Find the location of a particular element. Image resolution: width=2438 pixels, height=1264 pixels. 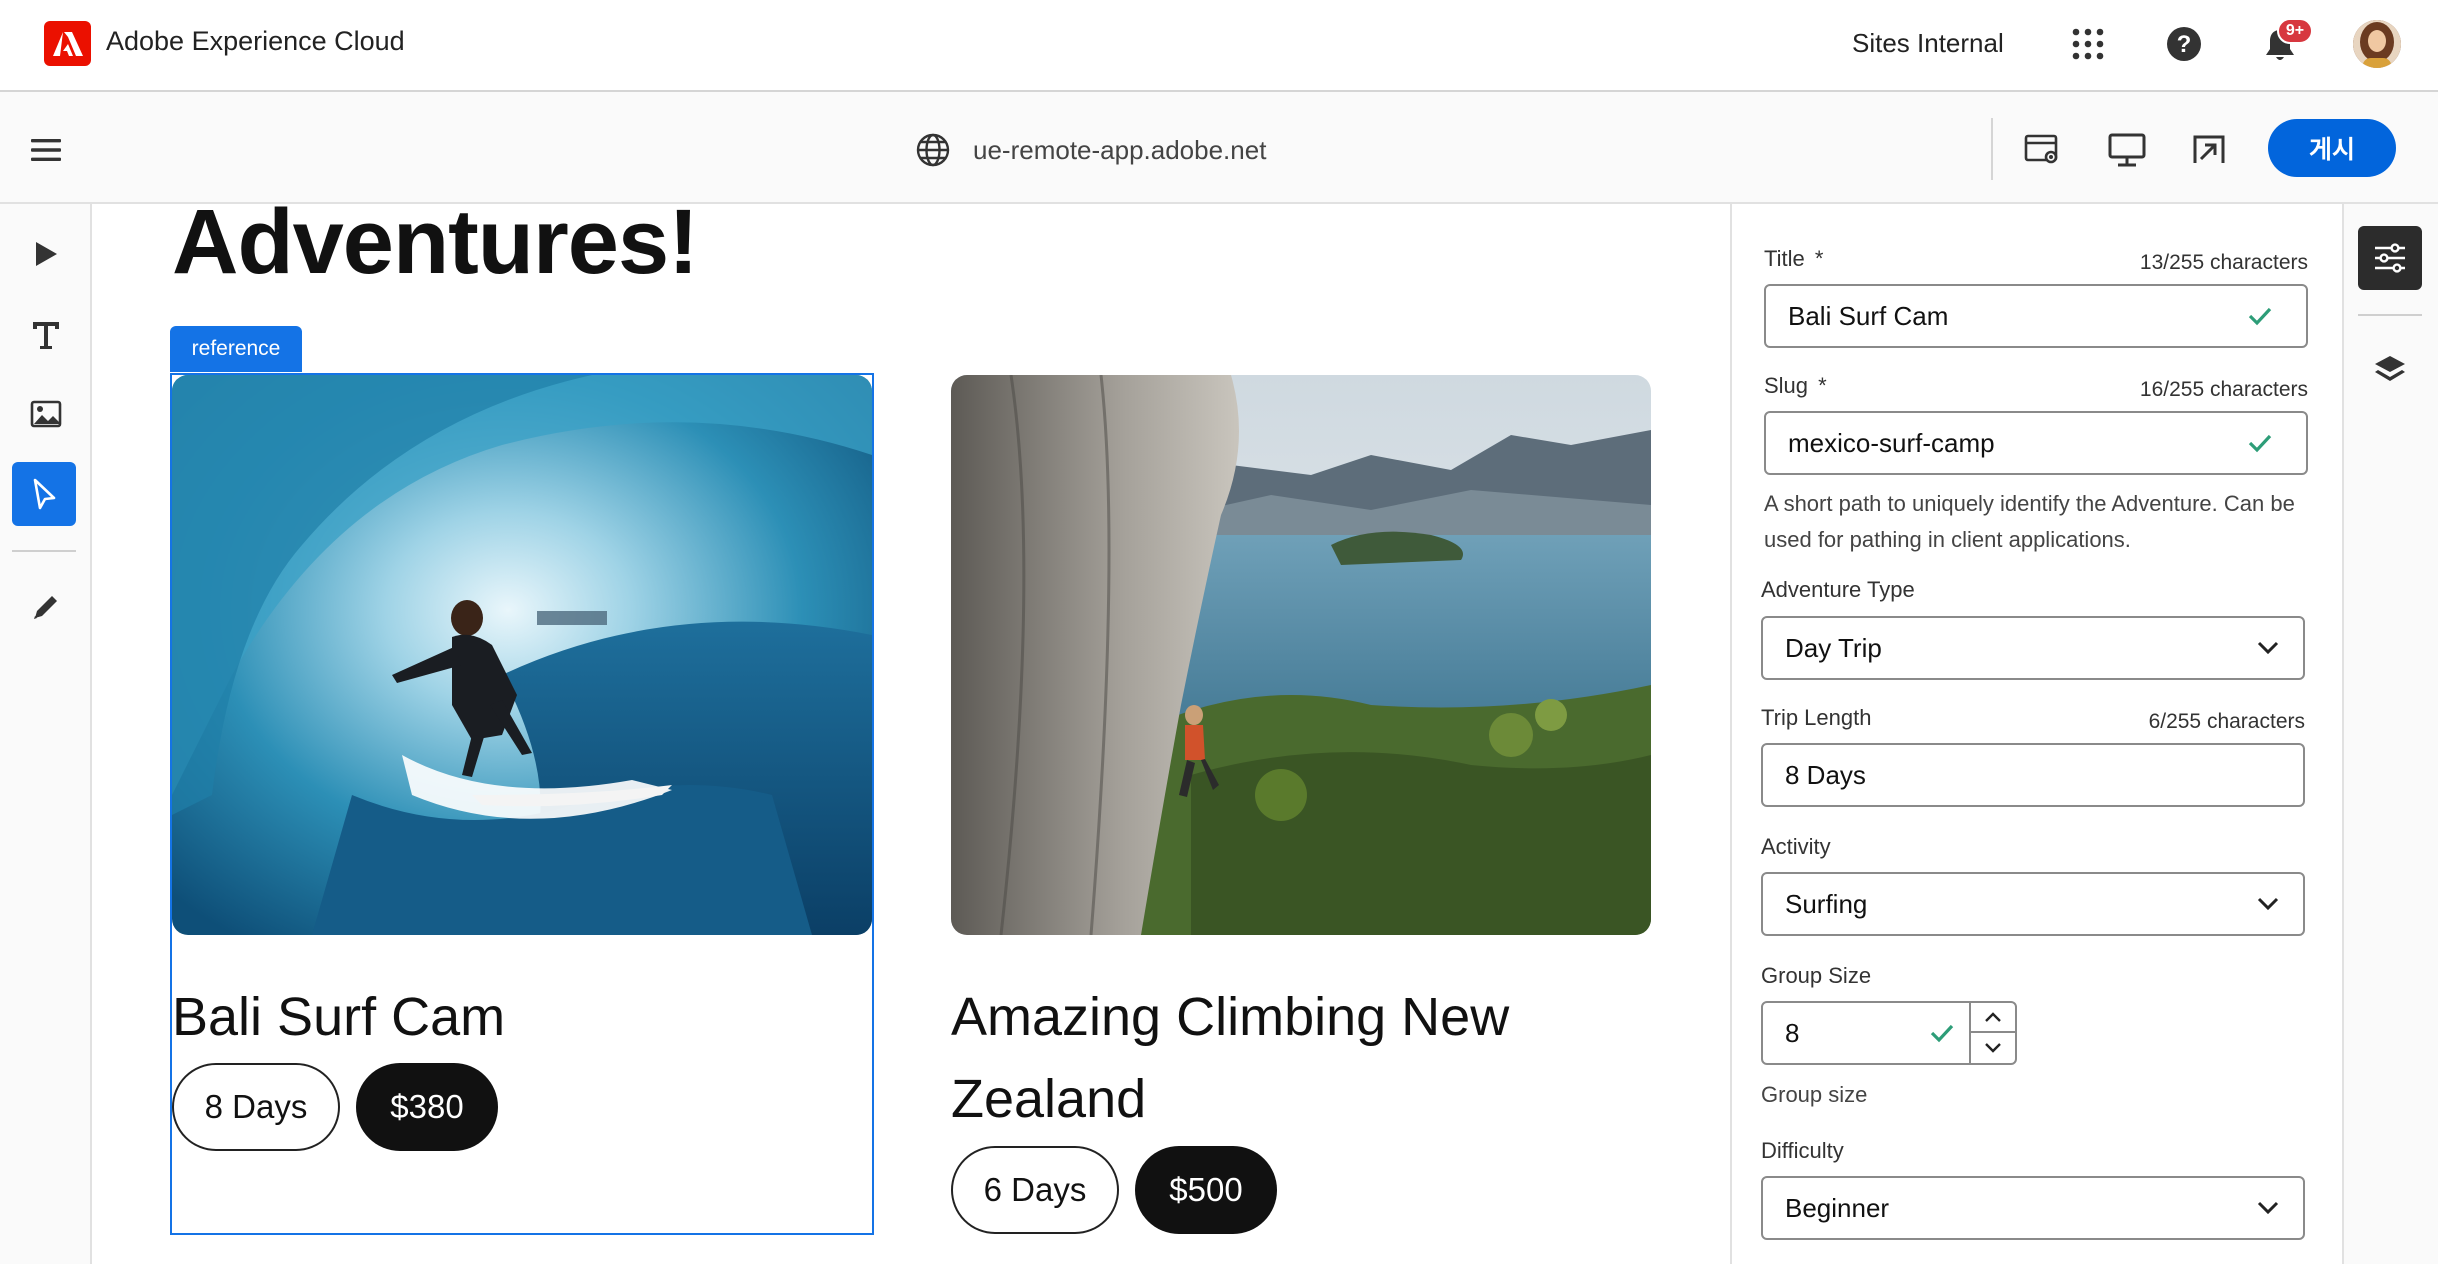

adventure-type-label: Adventure Type is located at coordinates (1838, 589).